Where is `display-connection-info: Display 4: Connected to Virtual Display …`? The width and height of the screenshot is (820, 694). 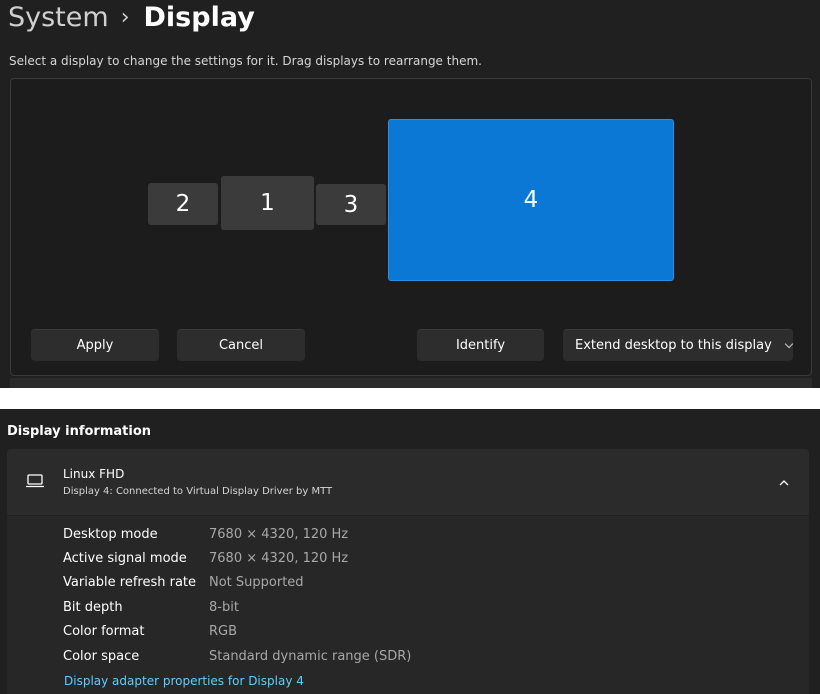 display-connection-info: Display 4: Connected to Virtual Display … is located at coordinates (198, 491).